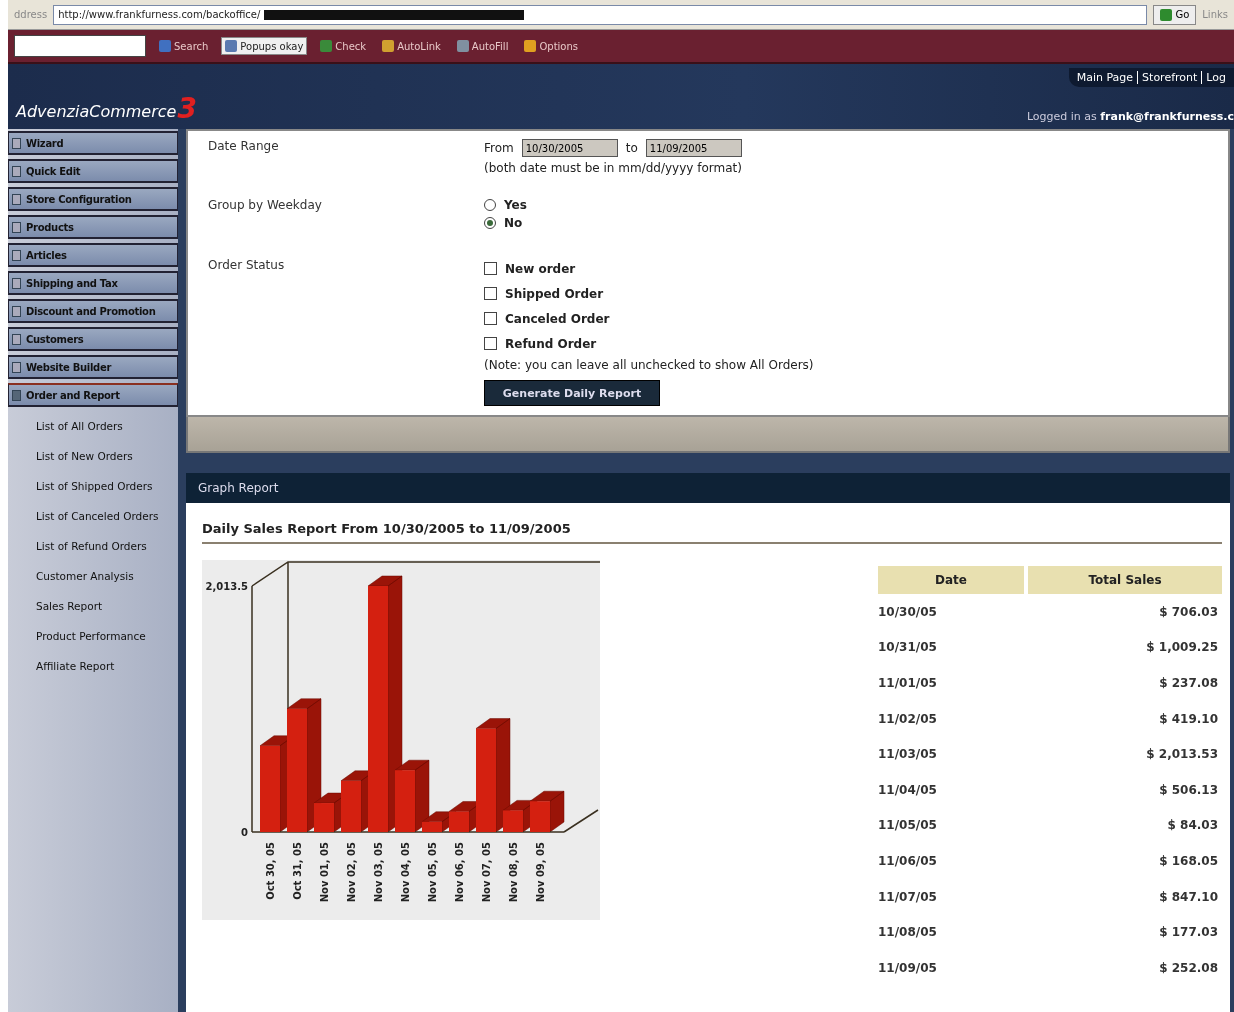 Image resolution: width=1234 pixels, height=1012 pixels. What do you see at coordinates (1188, 790) in the screenshot?
I see `table-cell-text: $ 506.13` at bounding box center [1188, 790].